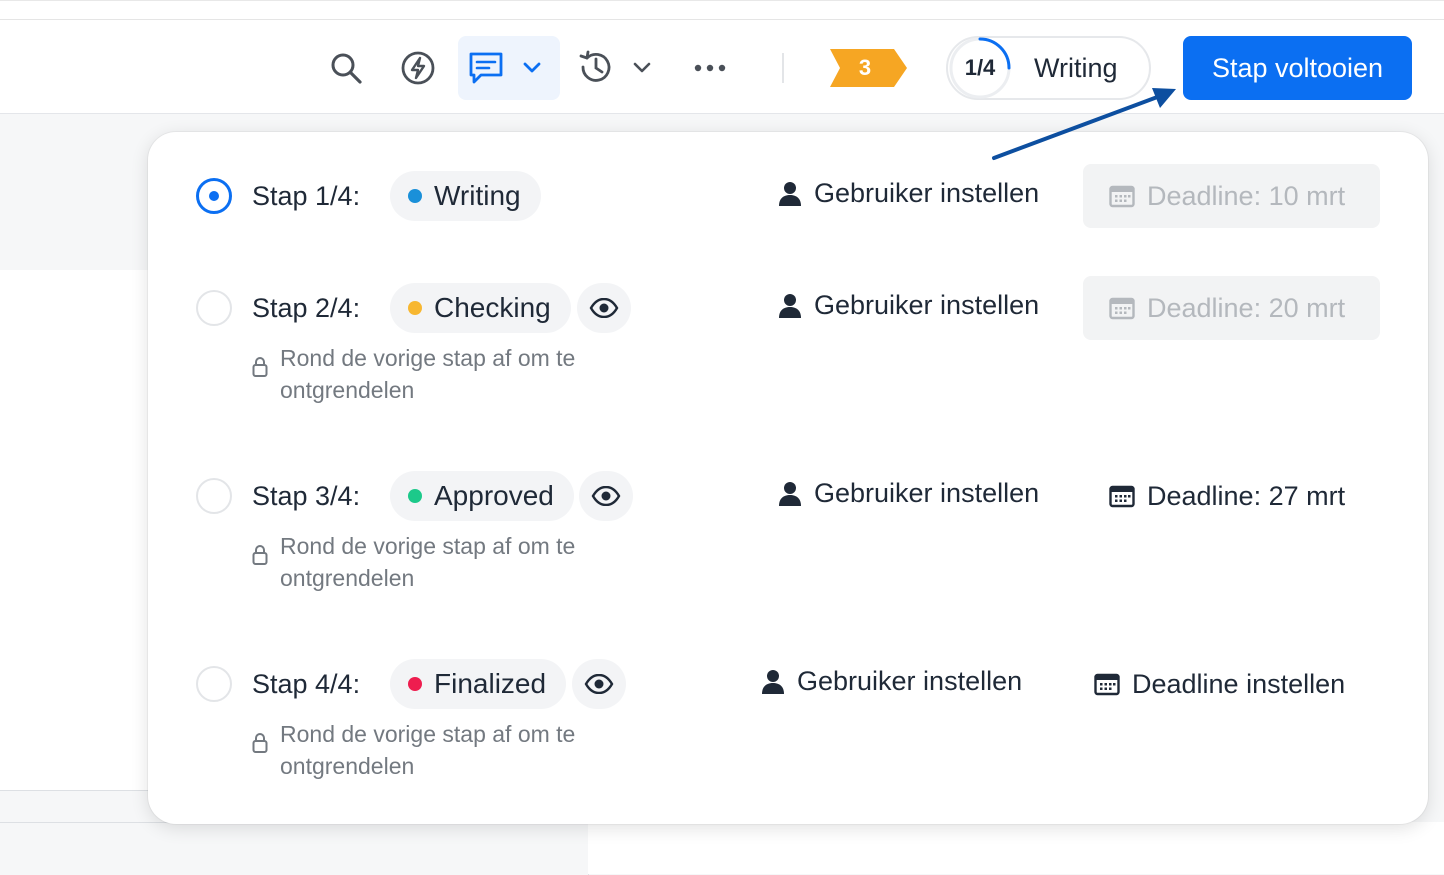  I want to click on toolbar-divider, so click(783, 68).